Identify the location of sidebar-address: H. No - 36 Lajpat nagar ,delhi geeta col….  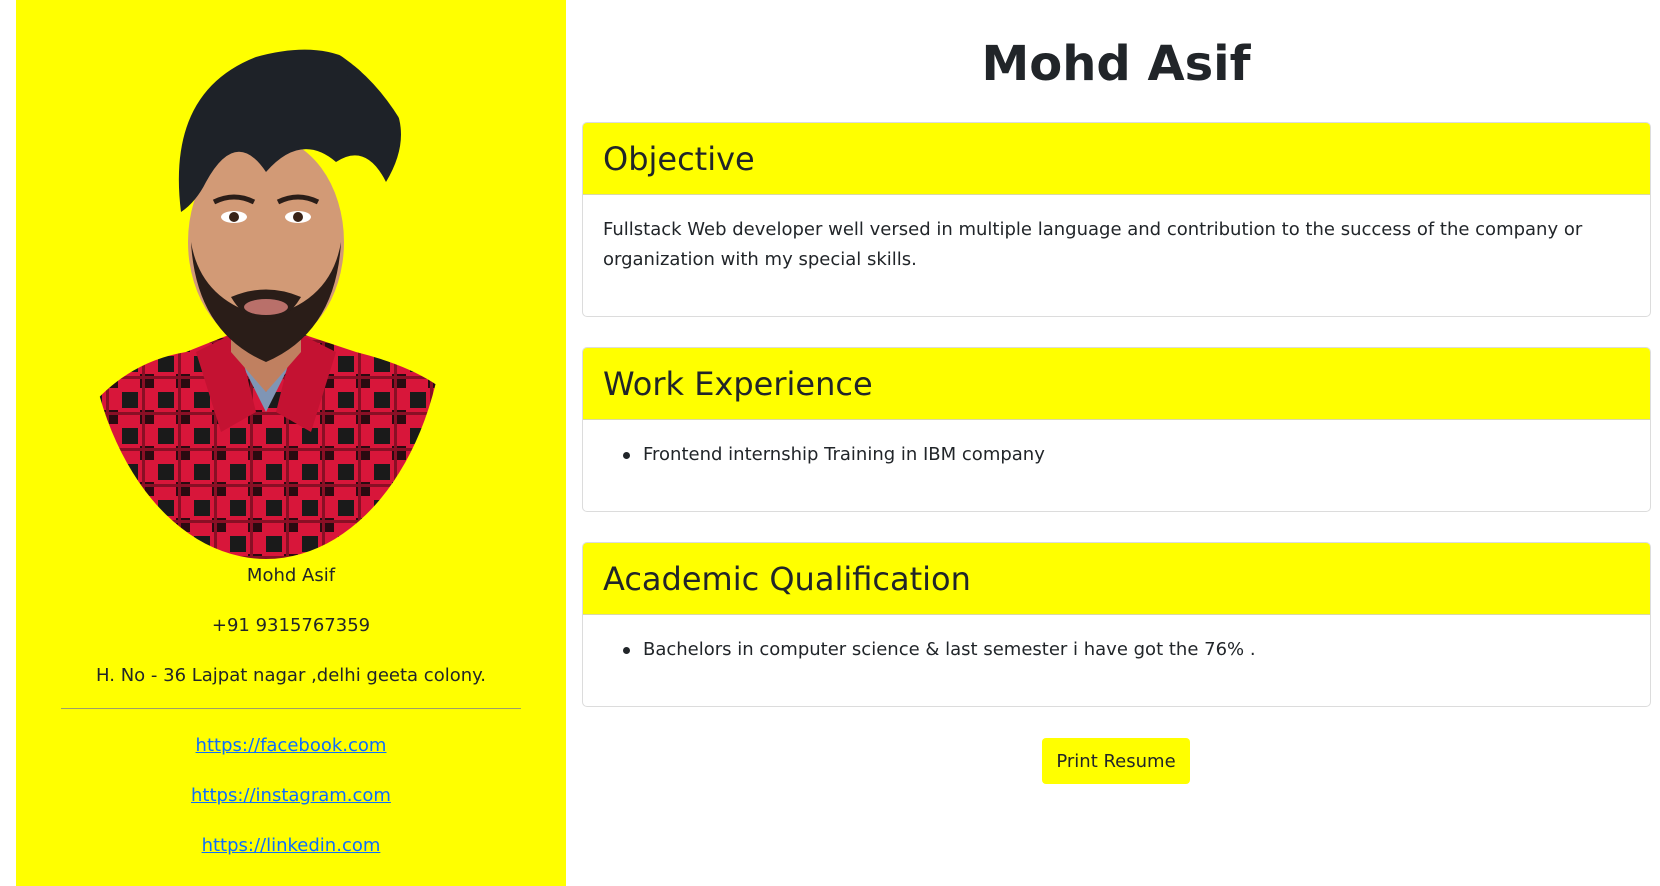
(291, 675).